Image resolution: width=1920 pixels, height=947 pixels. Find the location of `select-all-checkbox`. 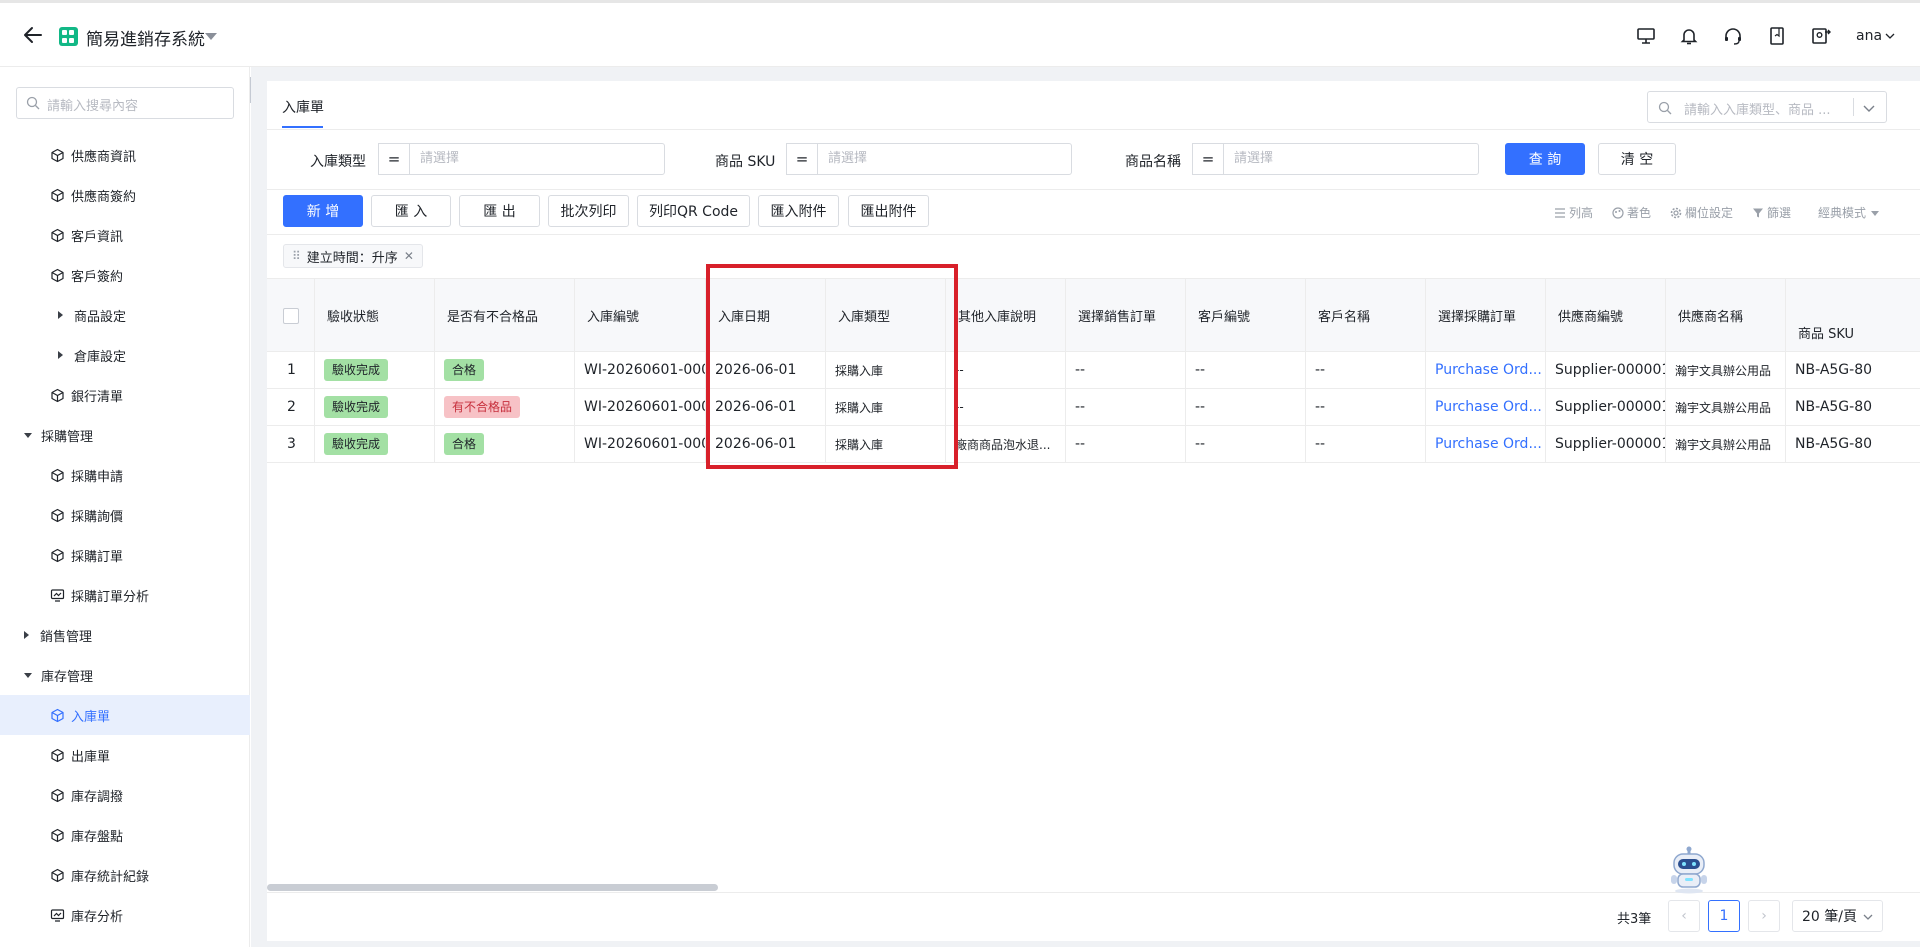

select-all-checkbox is located at coordinates (291, 315).